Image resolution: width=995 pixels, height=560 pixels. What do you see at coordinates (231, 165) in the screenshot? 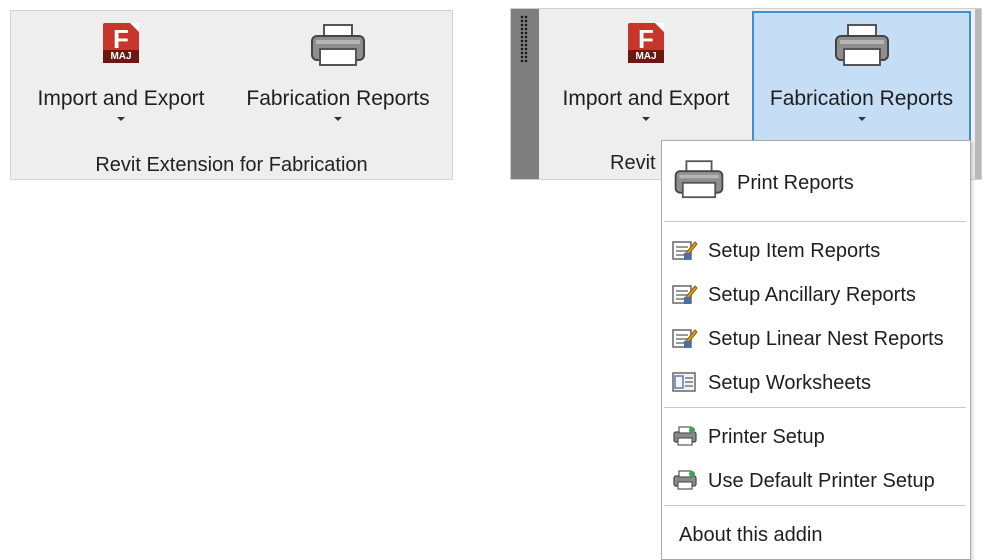
I see `panel-title: Revit Extension for Fabrication` at bounding box center [231, 165].